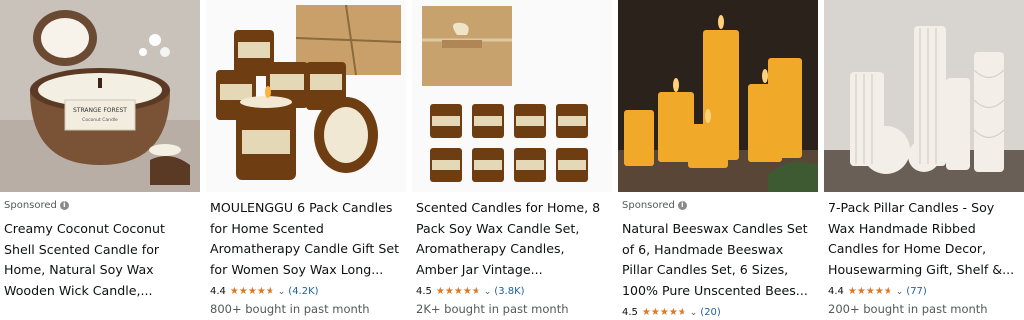 The image size is (1024, 320). Describe the element at coordinates (100, 120) in the screenshot. I see `candle-label-subtext: Coconut Candle` at that location.